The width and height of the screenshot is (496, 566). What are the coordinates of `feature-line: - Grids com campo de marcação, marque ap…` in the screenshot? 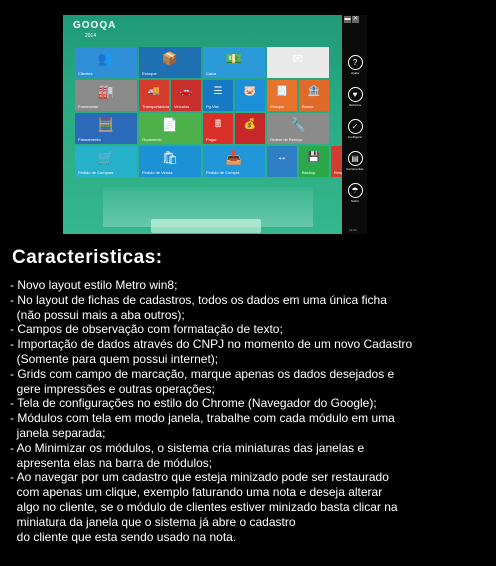 It's located at (202, 373).